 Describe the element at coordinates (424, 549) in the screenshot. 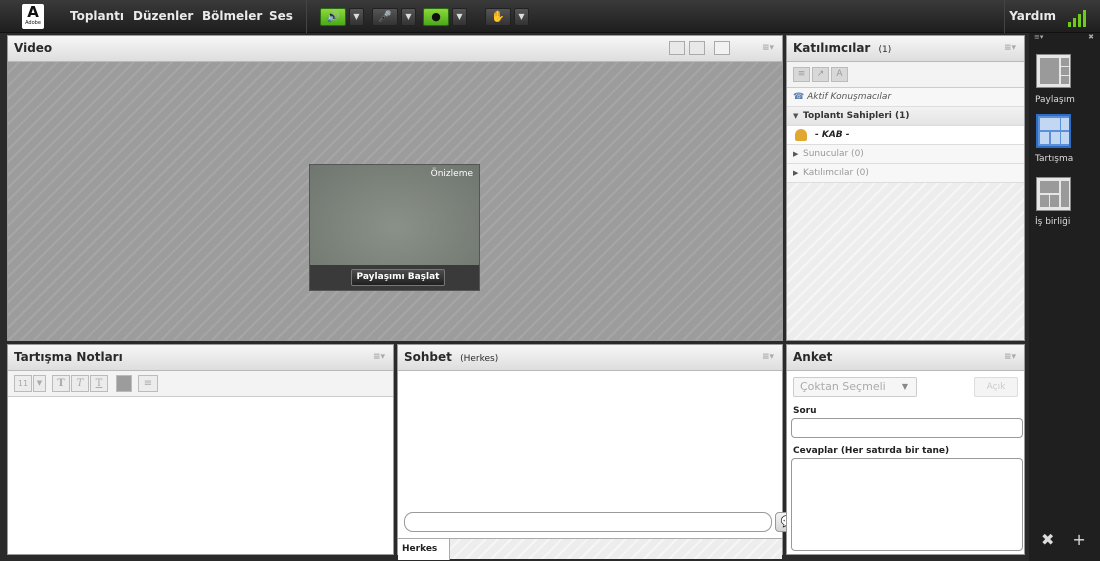

I see `tab-herkes: Herkes` at that location.